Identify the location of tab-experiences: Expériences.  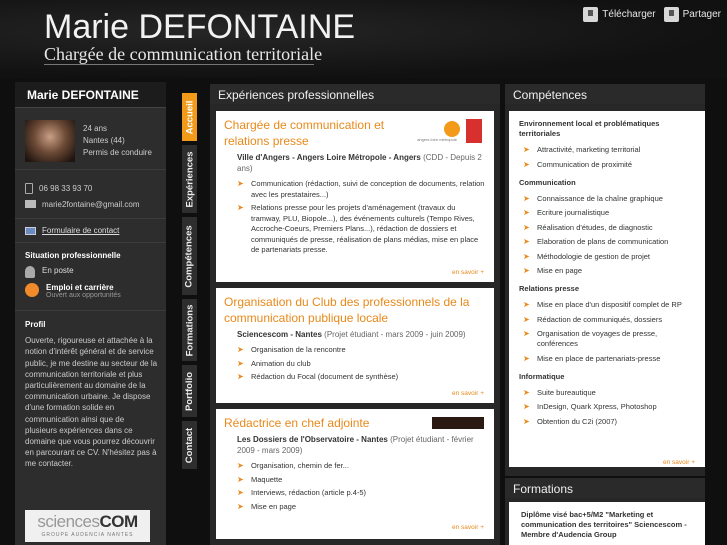
(189, 179).